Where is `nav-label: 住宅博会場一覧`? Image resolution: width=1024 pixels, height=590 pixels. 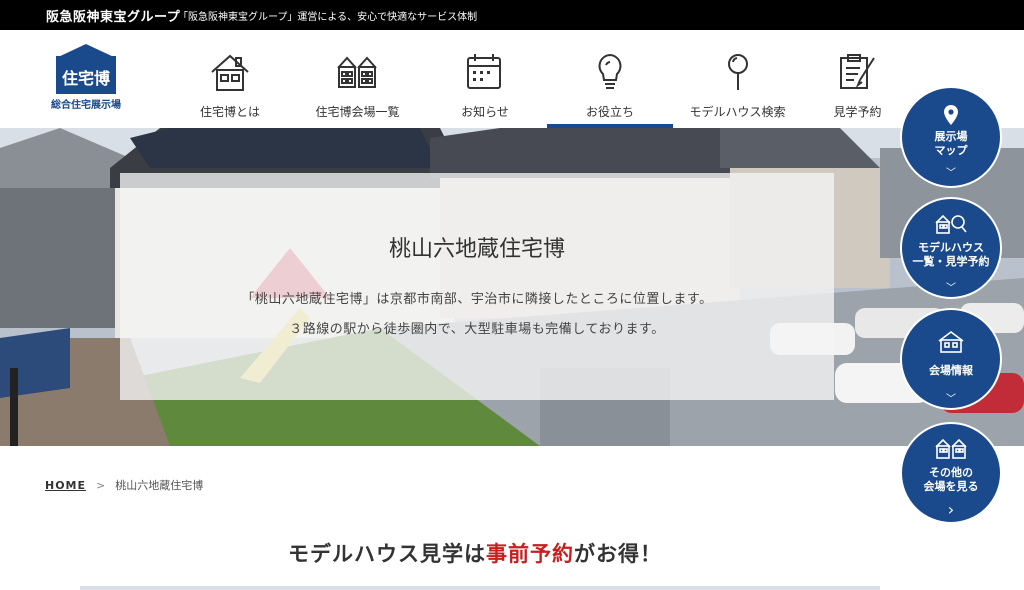
nav-label: 住宅博会場一覧 is located at coordinates (357, 112).